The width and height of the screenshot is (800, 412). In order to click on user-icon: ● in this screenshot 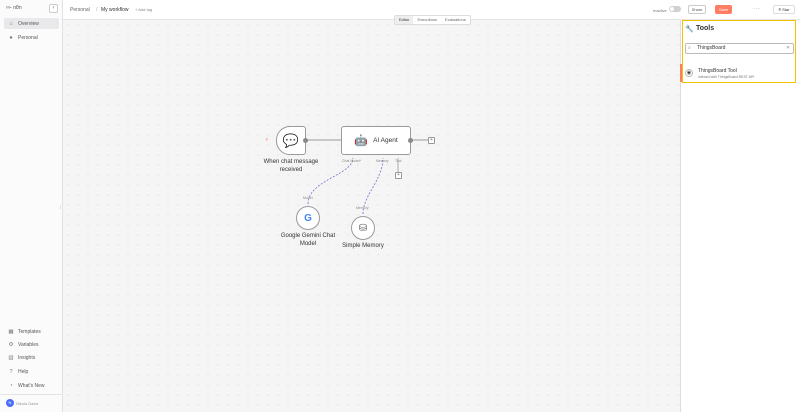, I will do `click(11, 37)`.